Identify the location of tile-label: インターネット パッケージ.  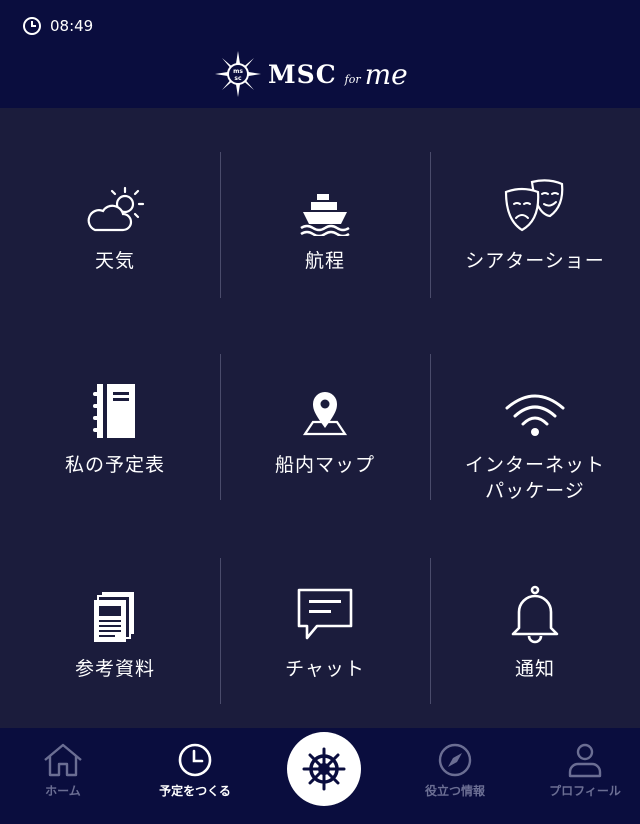
(534, 478).